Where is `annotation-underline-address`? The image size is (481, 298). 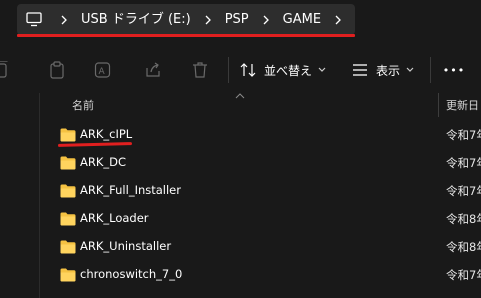 annotation-underline-address is located at coordinates (186, 35).